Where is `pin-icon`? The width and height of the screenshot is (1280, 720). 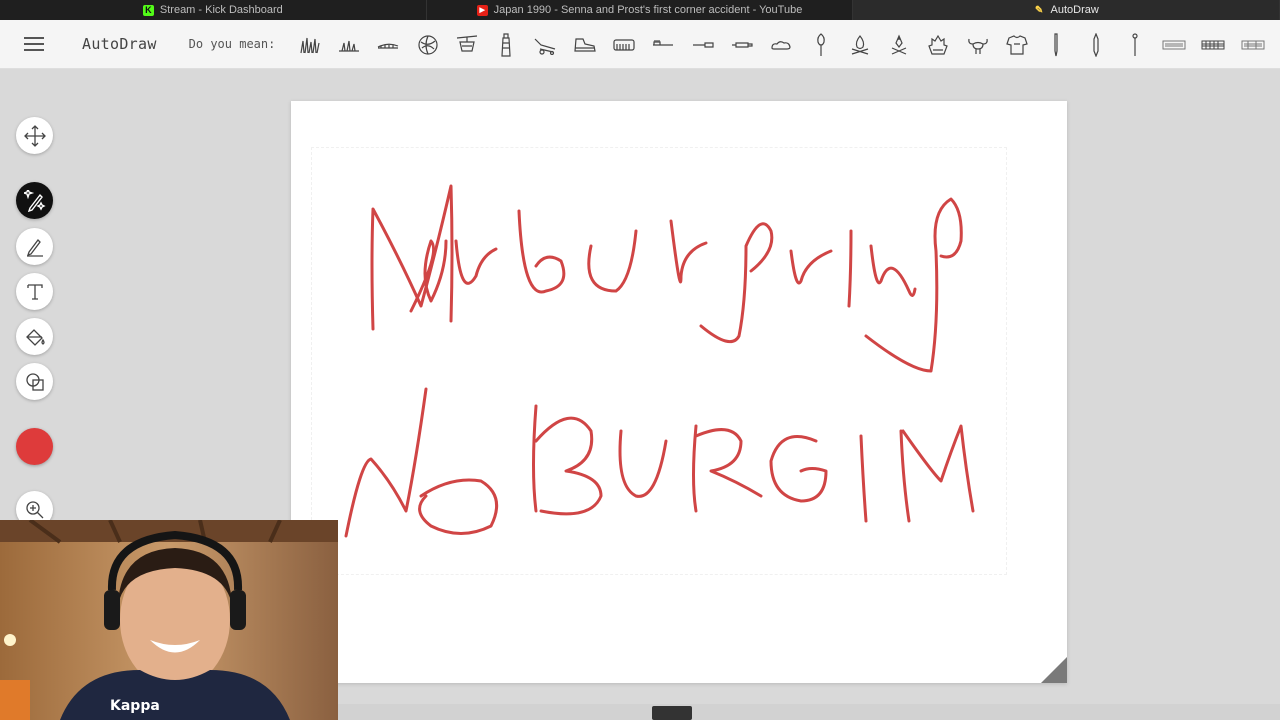 pin-icon is located at coordinates (1134, 45).